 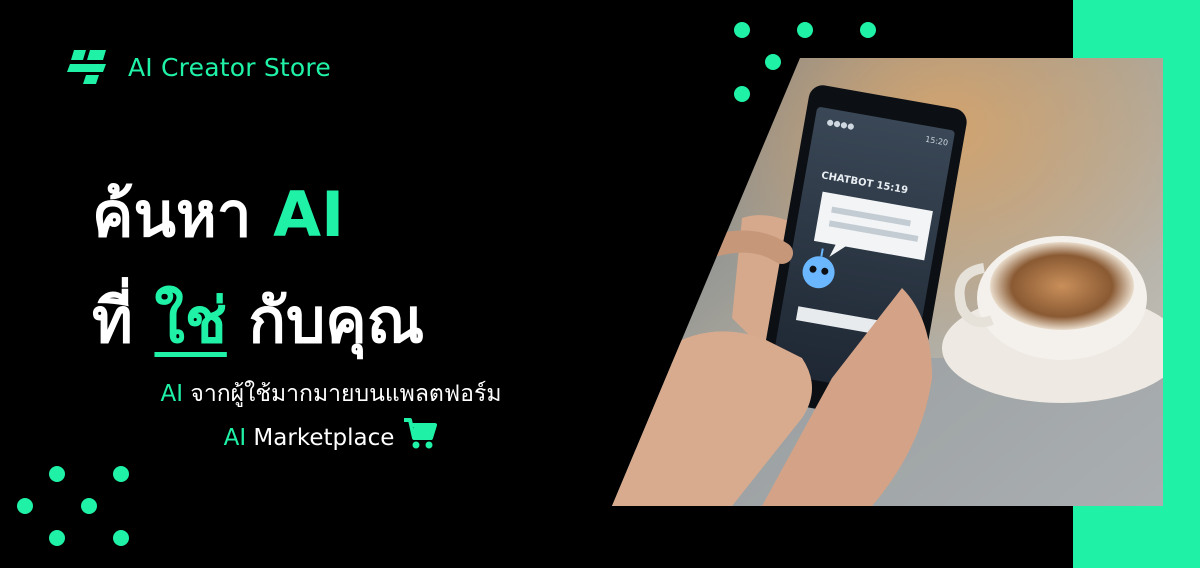 I want to click on headline: ค้นหา AI ที่ ใช่ กับคุณ, so click(x=258, y=268).